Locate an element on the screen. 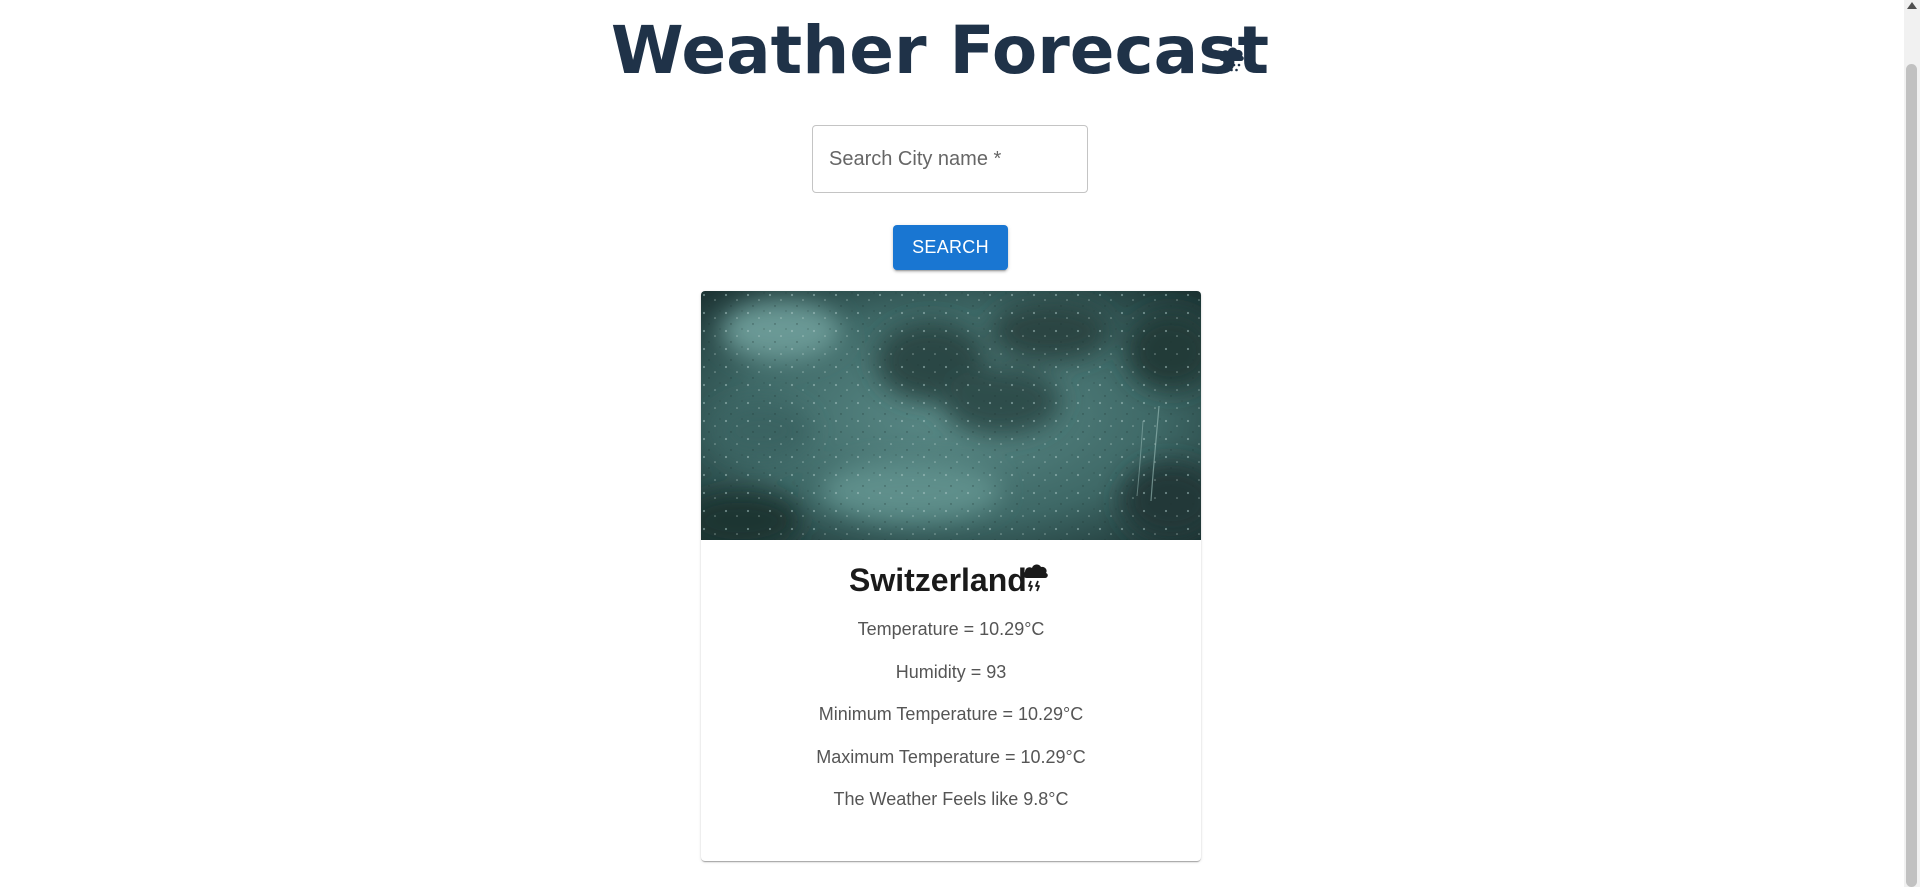 The image size is (1920, 887). header: Weather Forecast is located at coordinates (952, 51).